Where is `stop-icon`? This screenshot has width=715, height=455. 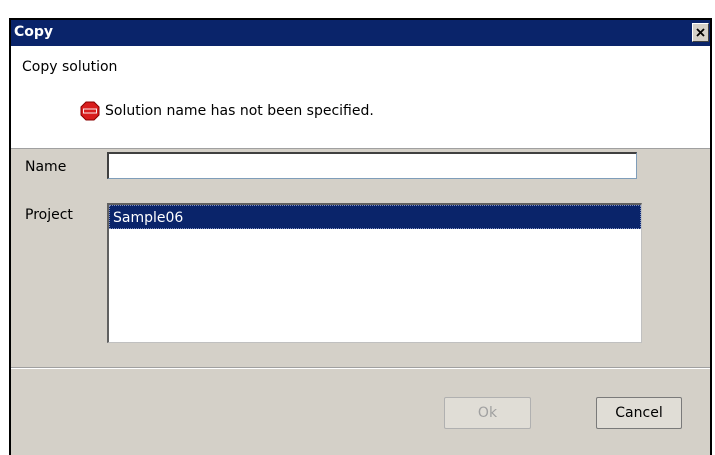
stop-icon is located at coordinates (90, 111).